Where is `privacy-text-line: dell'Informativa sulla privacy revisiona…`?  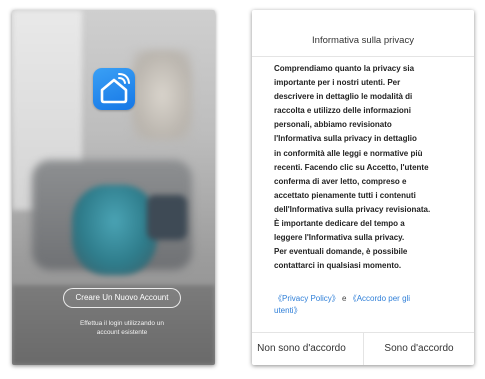
privacy-text-line: dell'Informativa sulla privacy revisiona… is located at coordinates (352, 209).